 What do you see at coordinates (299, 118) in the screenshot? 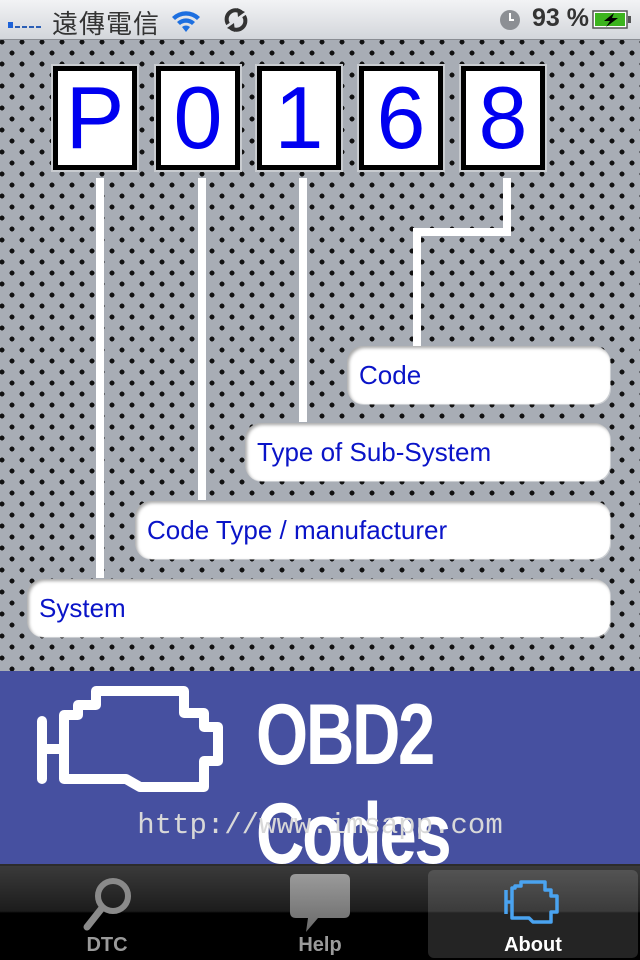
I see `code-char-sub-system: 1` at bounding box center [299, 118].